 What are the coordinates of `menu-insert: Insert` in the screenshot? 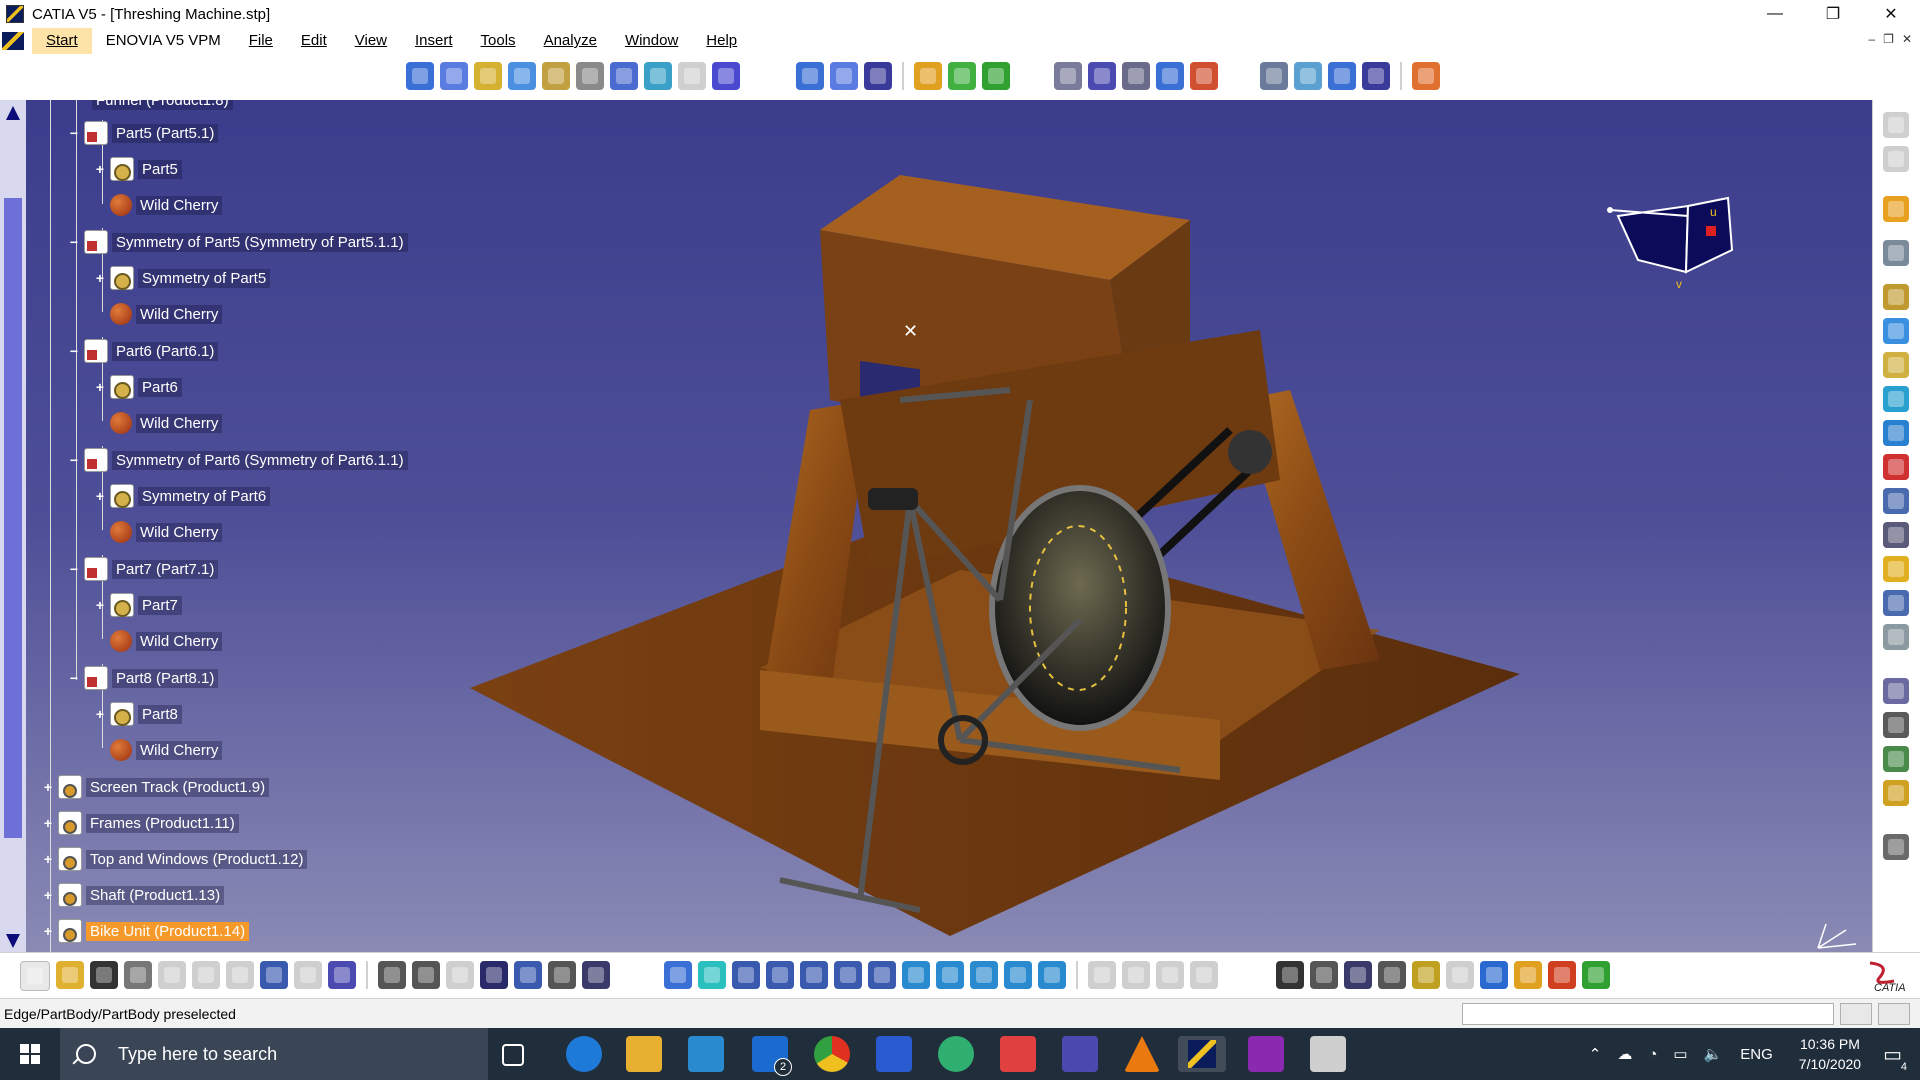 It's located at (434, 41).